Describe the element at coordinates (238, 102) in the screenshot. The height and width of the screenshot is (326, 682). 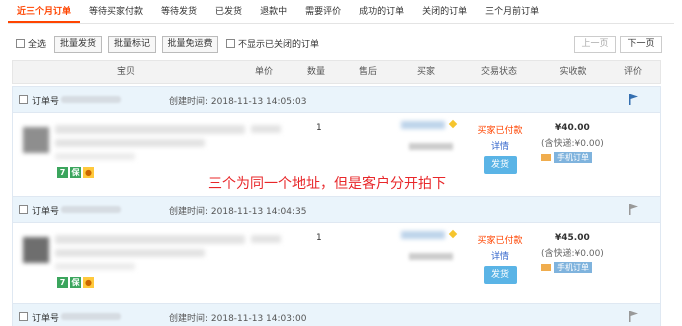
I see `order-created-time: 创建时间: 2018-11-13 14:05:03` at that location.